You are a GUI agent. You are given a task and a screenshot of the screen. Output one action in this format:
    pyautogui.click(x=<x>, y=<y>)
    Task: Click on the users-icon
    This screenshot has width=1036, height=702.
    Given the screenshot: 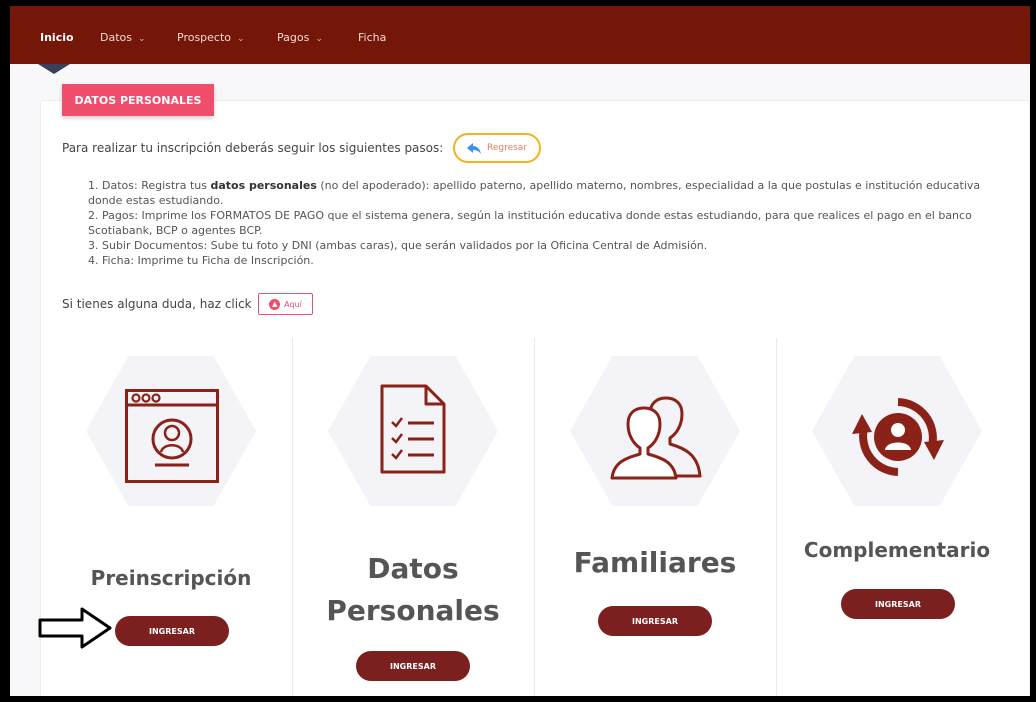 What is the action you would take?
    pyautogui.click(x=656, y=438)
    